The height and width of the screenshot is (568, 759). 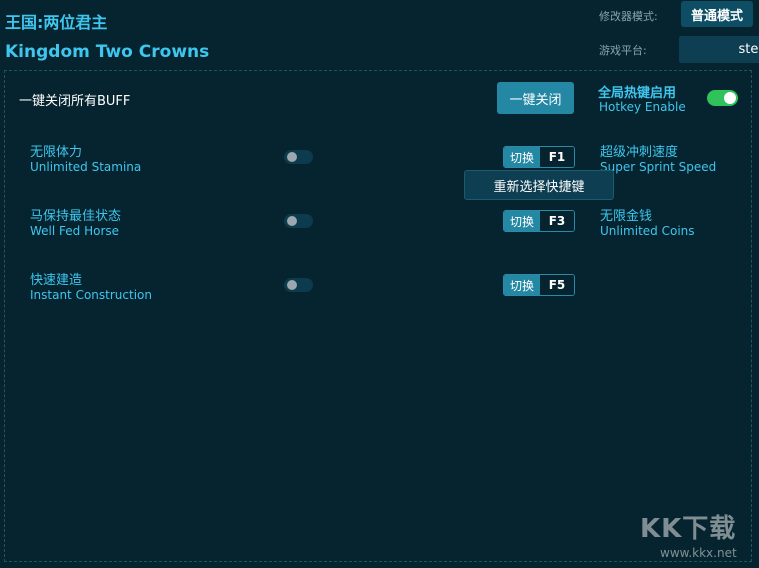 What do you see at coordinates (56, 22) in the screenshot?
I see `app-title-cn: 王国:两位君主` at bounding box center [56, 22].